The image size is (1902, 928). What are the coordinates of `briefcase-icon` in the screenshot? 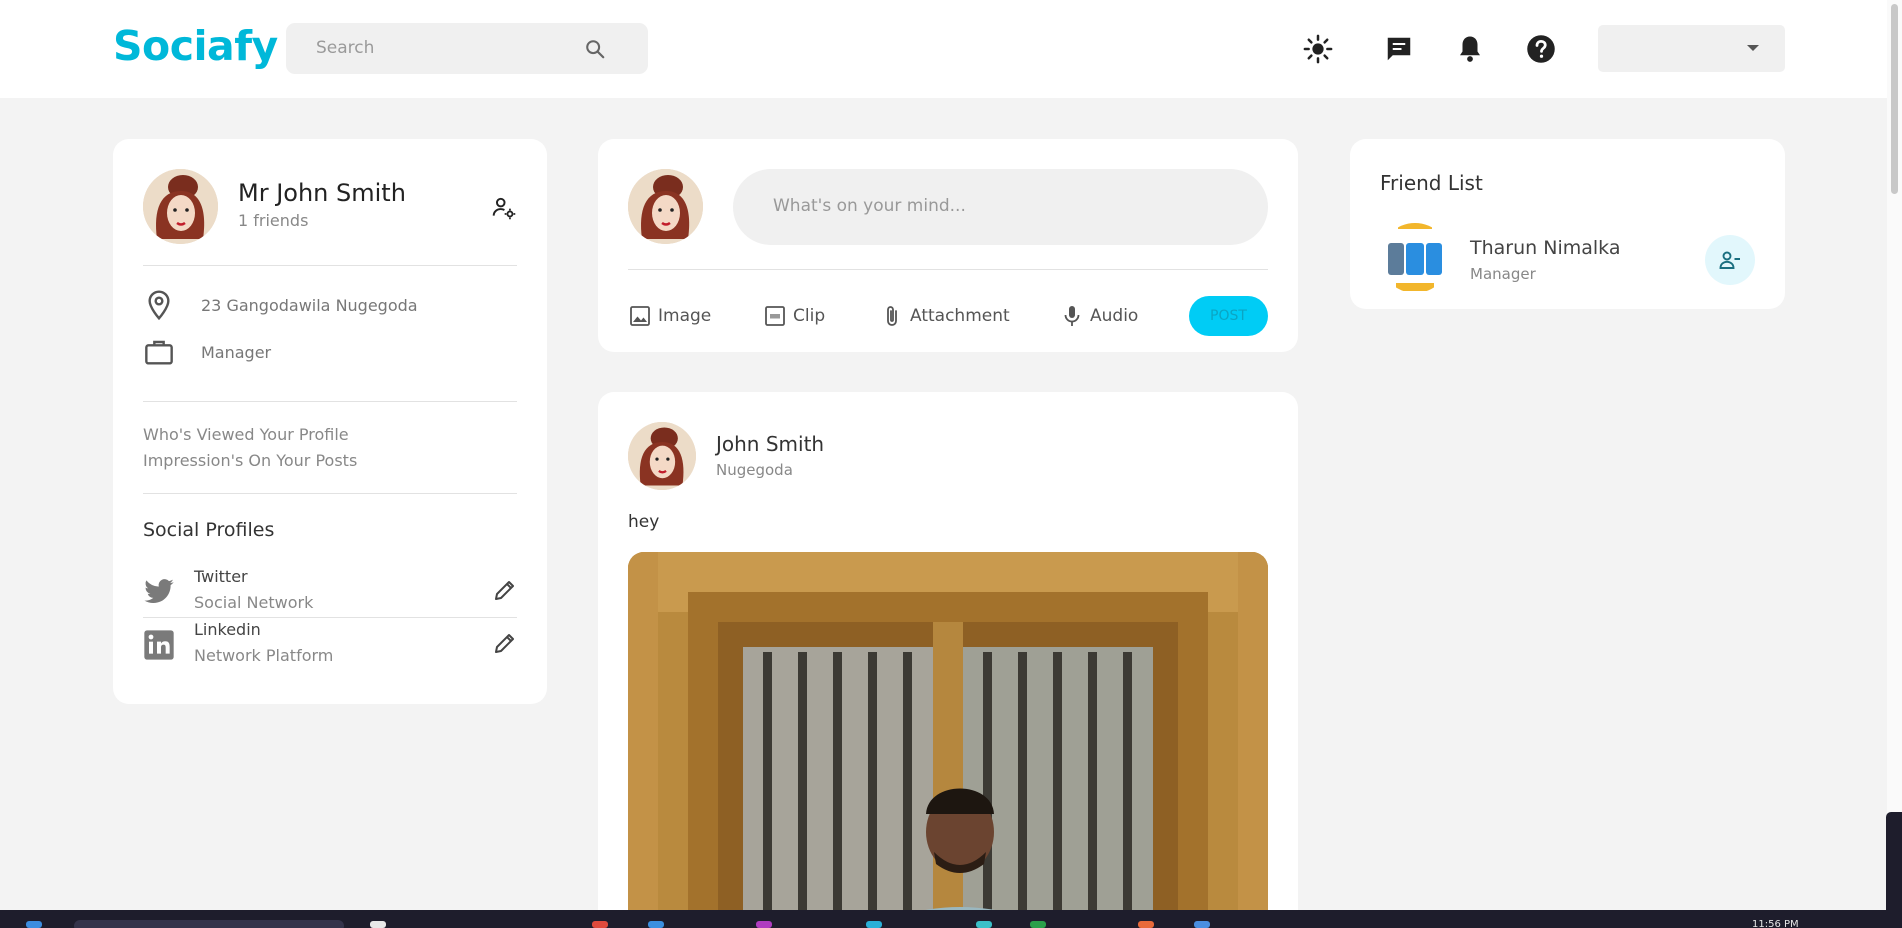 It's located at (159, 352).